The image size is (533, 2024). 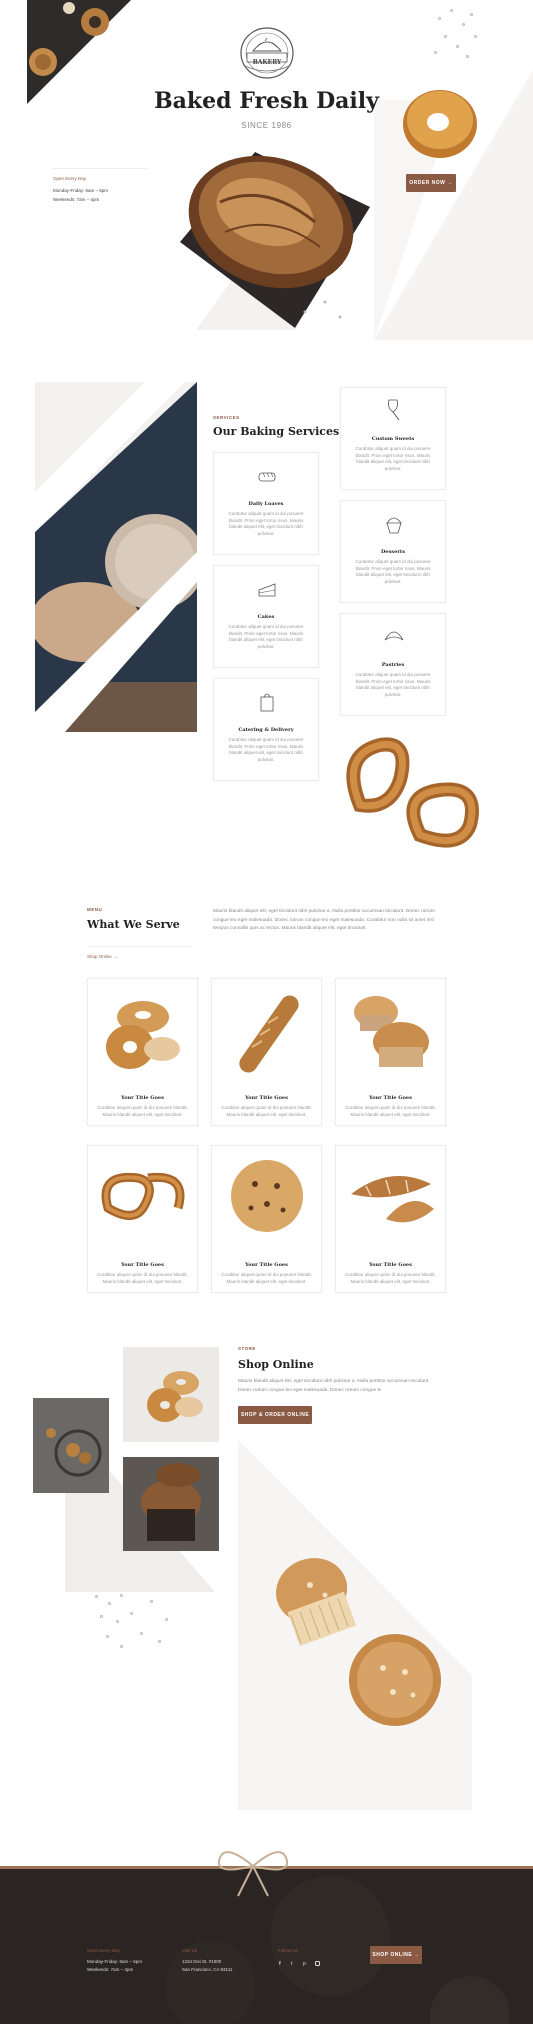 I want to click on bag-icon, so click(x=267, y=702).